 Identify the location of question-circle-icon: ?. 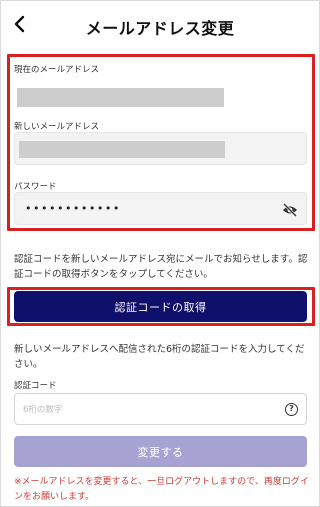
(291, 409).